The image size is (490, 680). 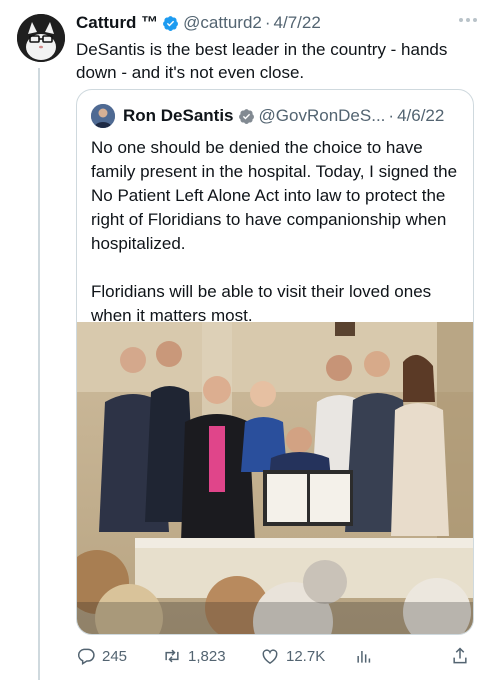 I want to click on tweet-actions-bar: 245 1,823 12.7K, so click(x=276, y=656).